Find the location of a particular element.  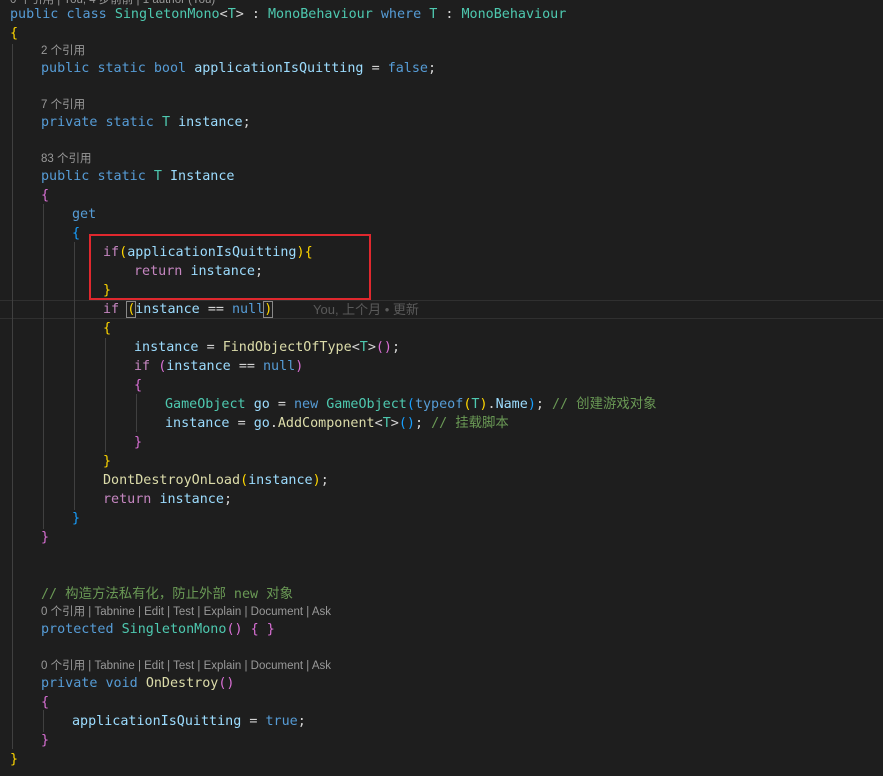

class-open-brace: { is located at coordinates (14, 33).